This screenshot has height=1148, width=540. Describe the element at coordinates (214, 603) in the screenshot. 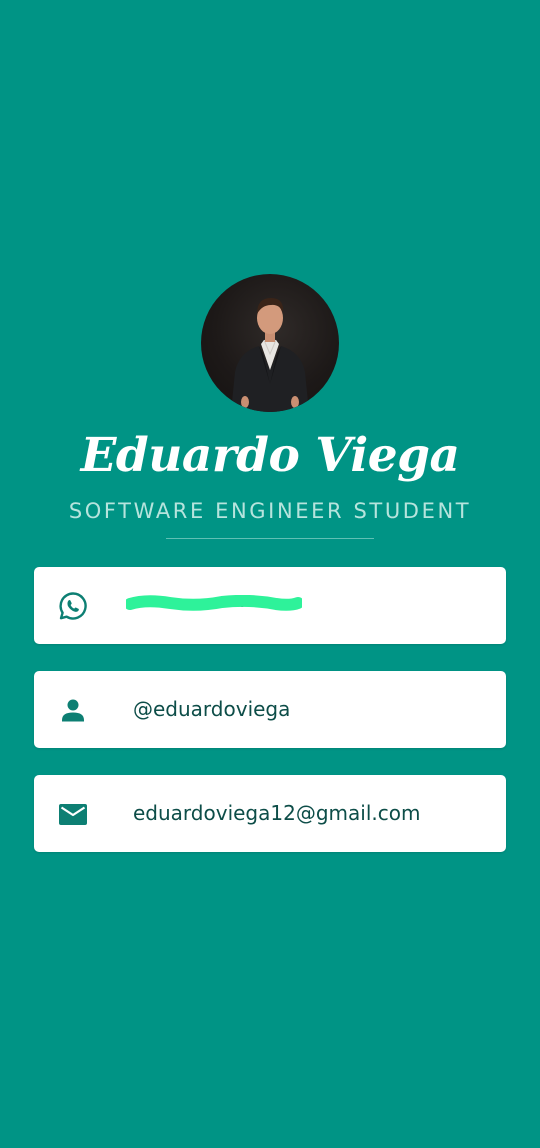

I see `redaction-mark` at that location.